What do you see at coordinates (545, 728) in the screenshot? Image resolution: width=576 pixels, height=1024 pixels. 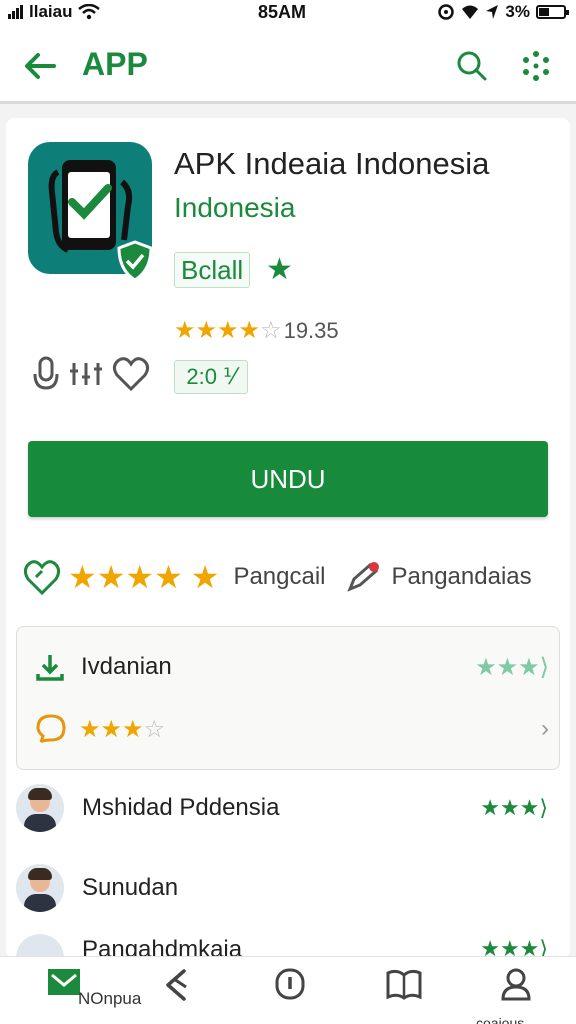 I see `chevron-right-icon: ›` at bounding box center [545, 728].